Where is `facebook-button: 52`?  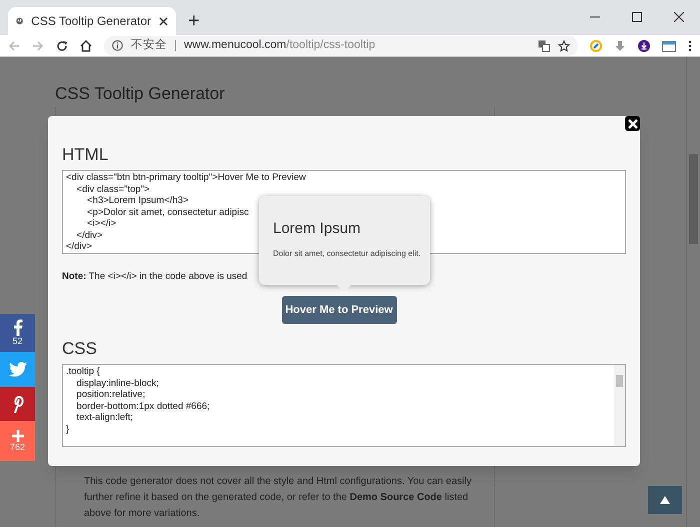 facebook-button: 52 is located at coordinates (17, 333).